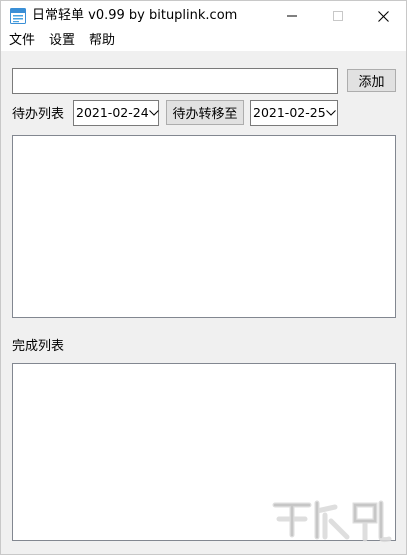  What do you see at coordinates (289, 112) in the screenshot?
I see `target-date-value: 2021-02-25` at bounding box center [289, 112].